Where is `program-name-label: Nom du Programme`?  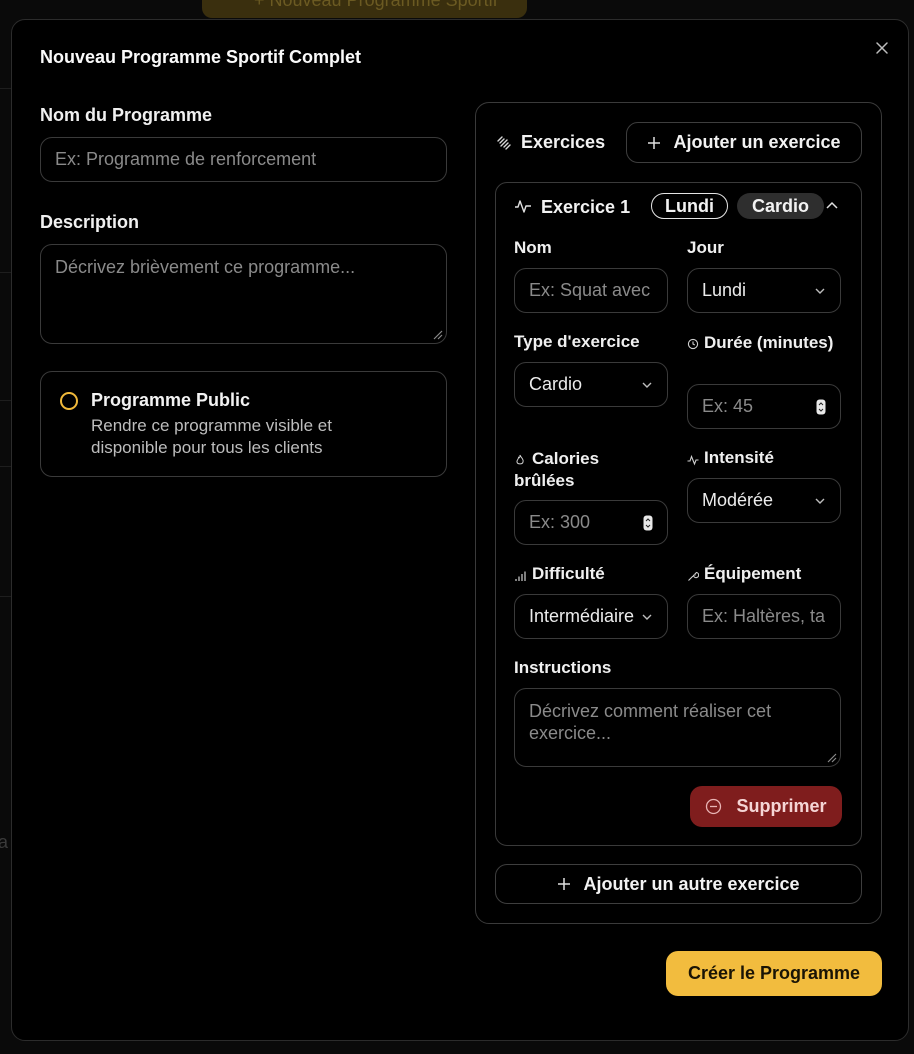 program-name-label: Nom du Programme is located at coordinates (126, 115).